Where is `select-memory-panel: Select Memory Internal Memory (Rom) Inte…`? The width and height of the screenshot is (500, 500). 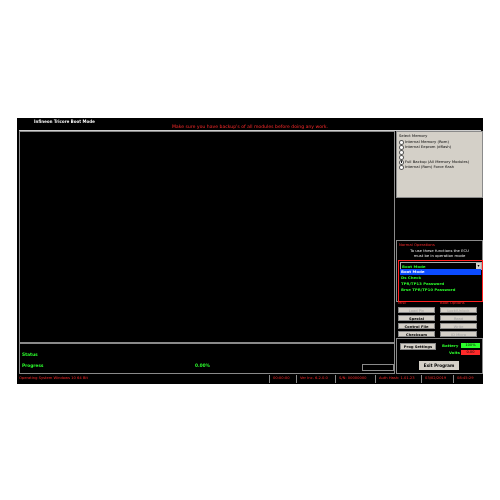 select-memory-panel: Select Memory Internal Memory (Rom) Inte… is located at coordinates (439, 164).